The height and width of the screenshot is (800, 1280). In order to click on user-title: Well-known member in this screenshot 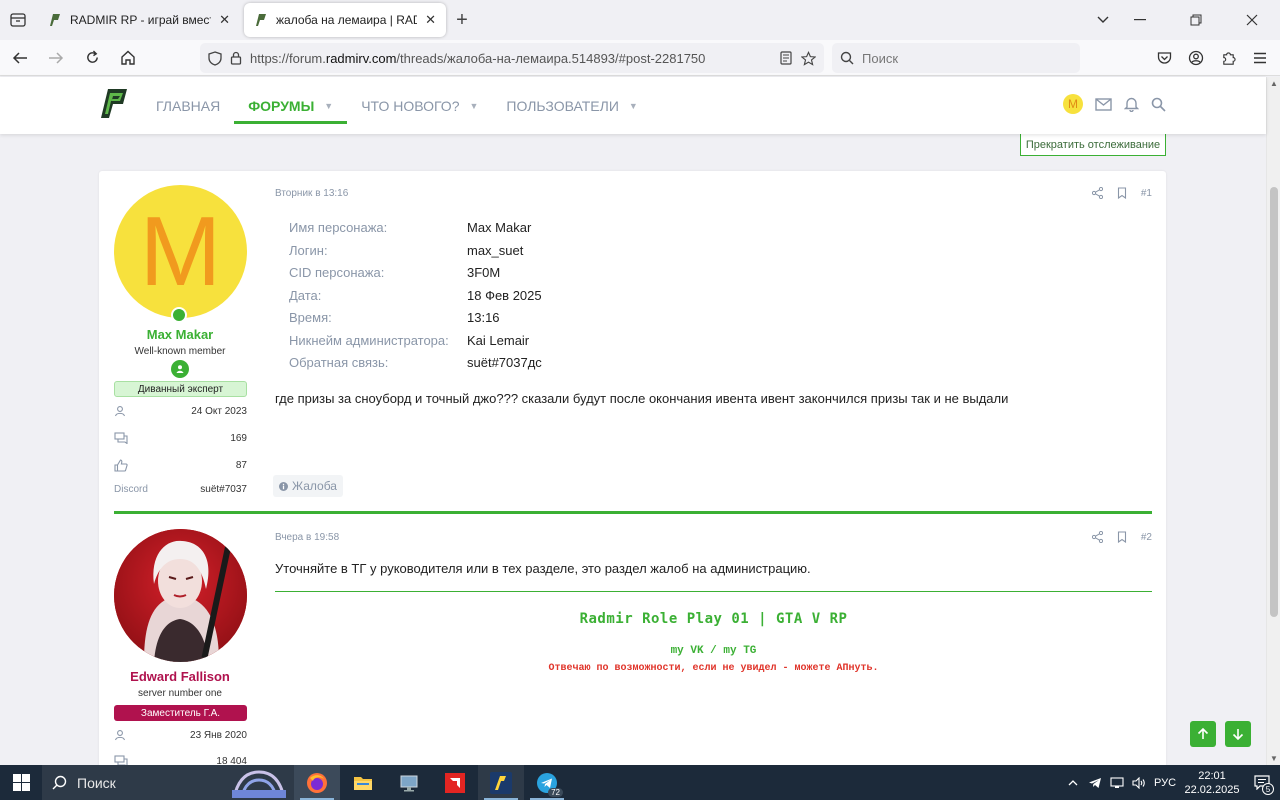, I will do `click(180, 351)`.